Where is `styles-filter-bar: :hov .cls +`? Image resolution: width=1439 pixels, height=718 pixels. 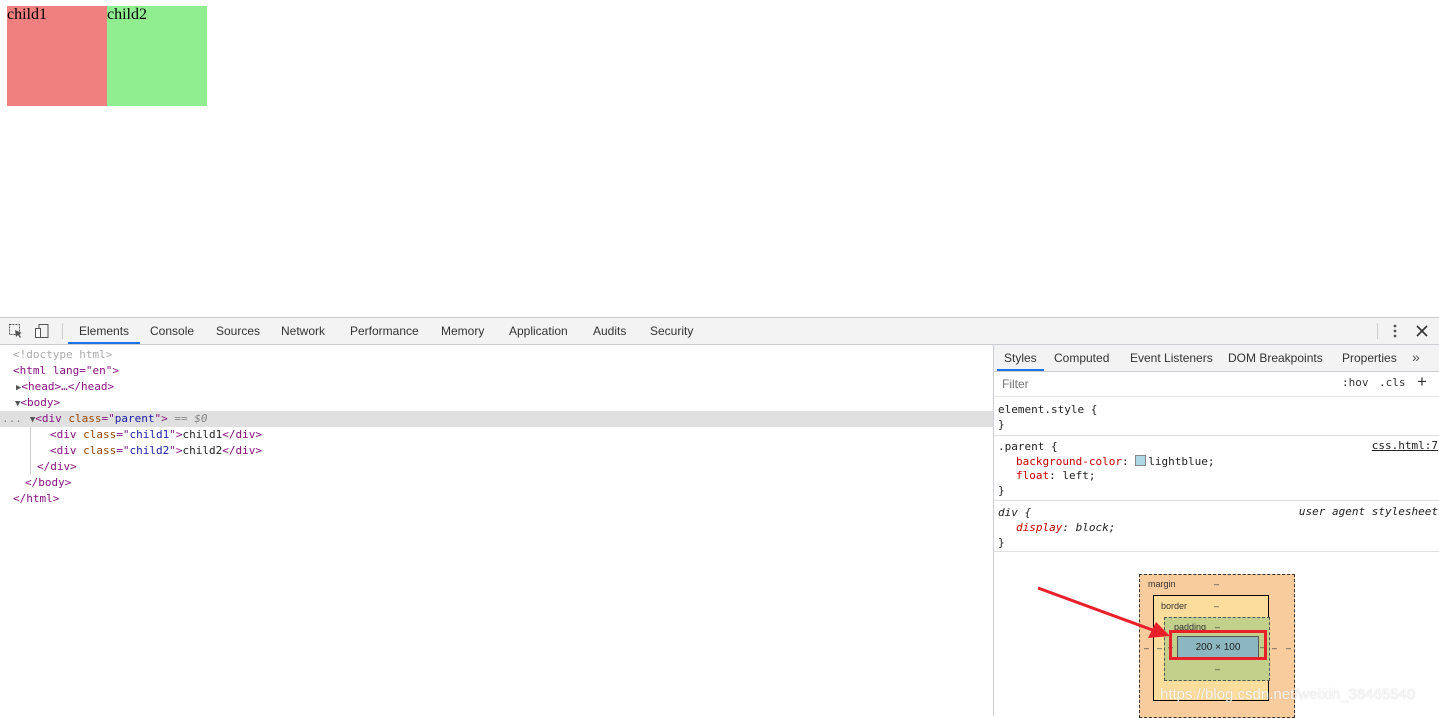 styles-filter-bar: :hov .cls + is located at coordinates (1216, 384).